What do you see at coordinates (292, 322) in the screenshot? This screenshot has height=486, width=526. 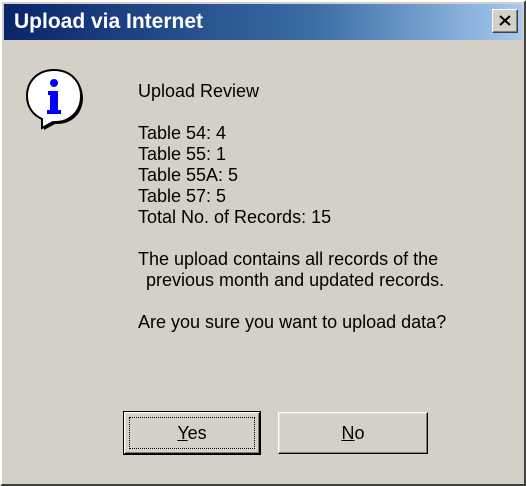 I see `confirm-question: Are you sure you want to upload data?` at bounding box center [292, 322].